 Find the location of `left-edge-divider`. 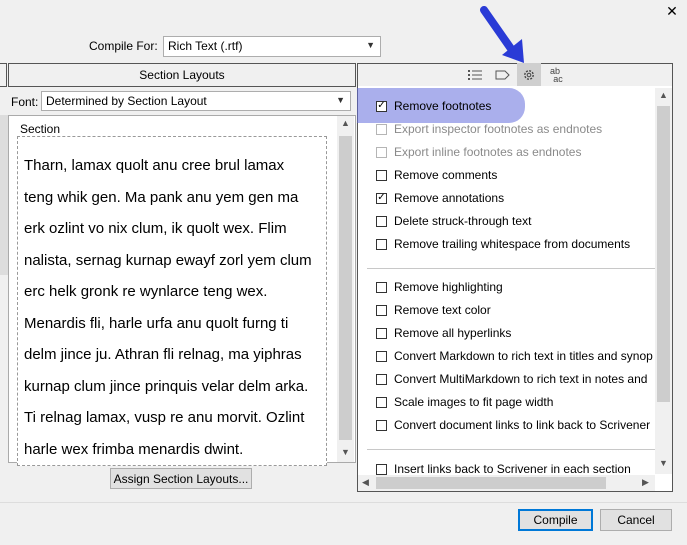

left-edge-divider is located at coordinates (3, 75).